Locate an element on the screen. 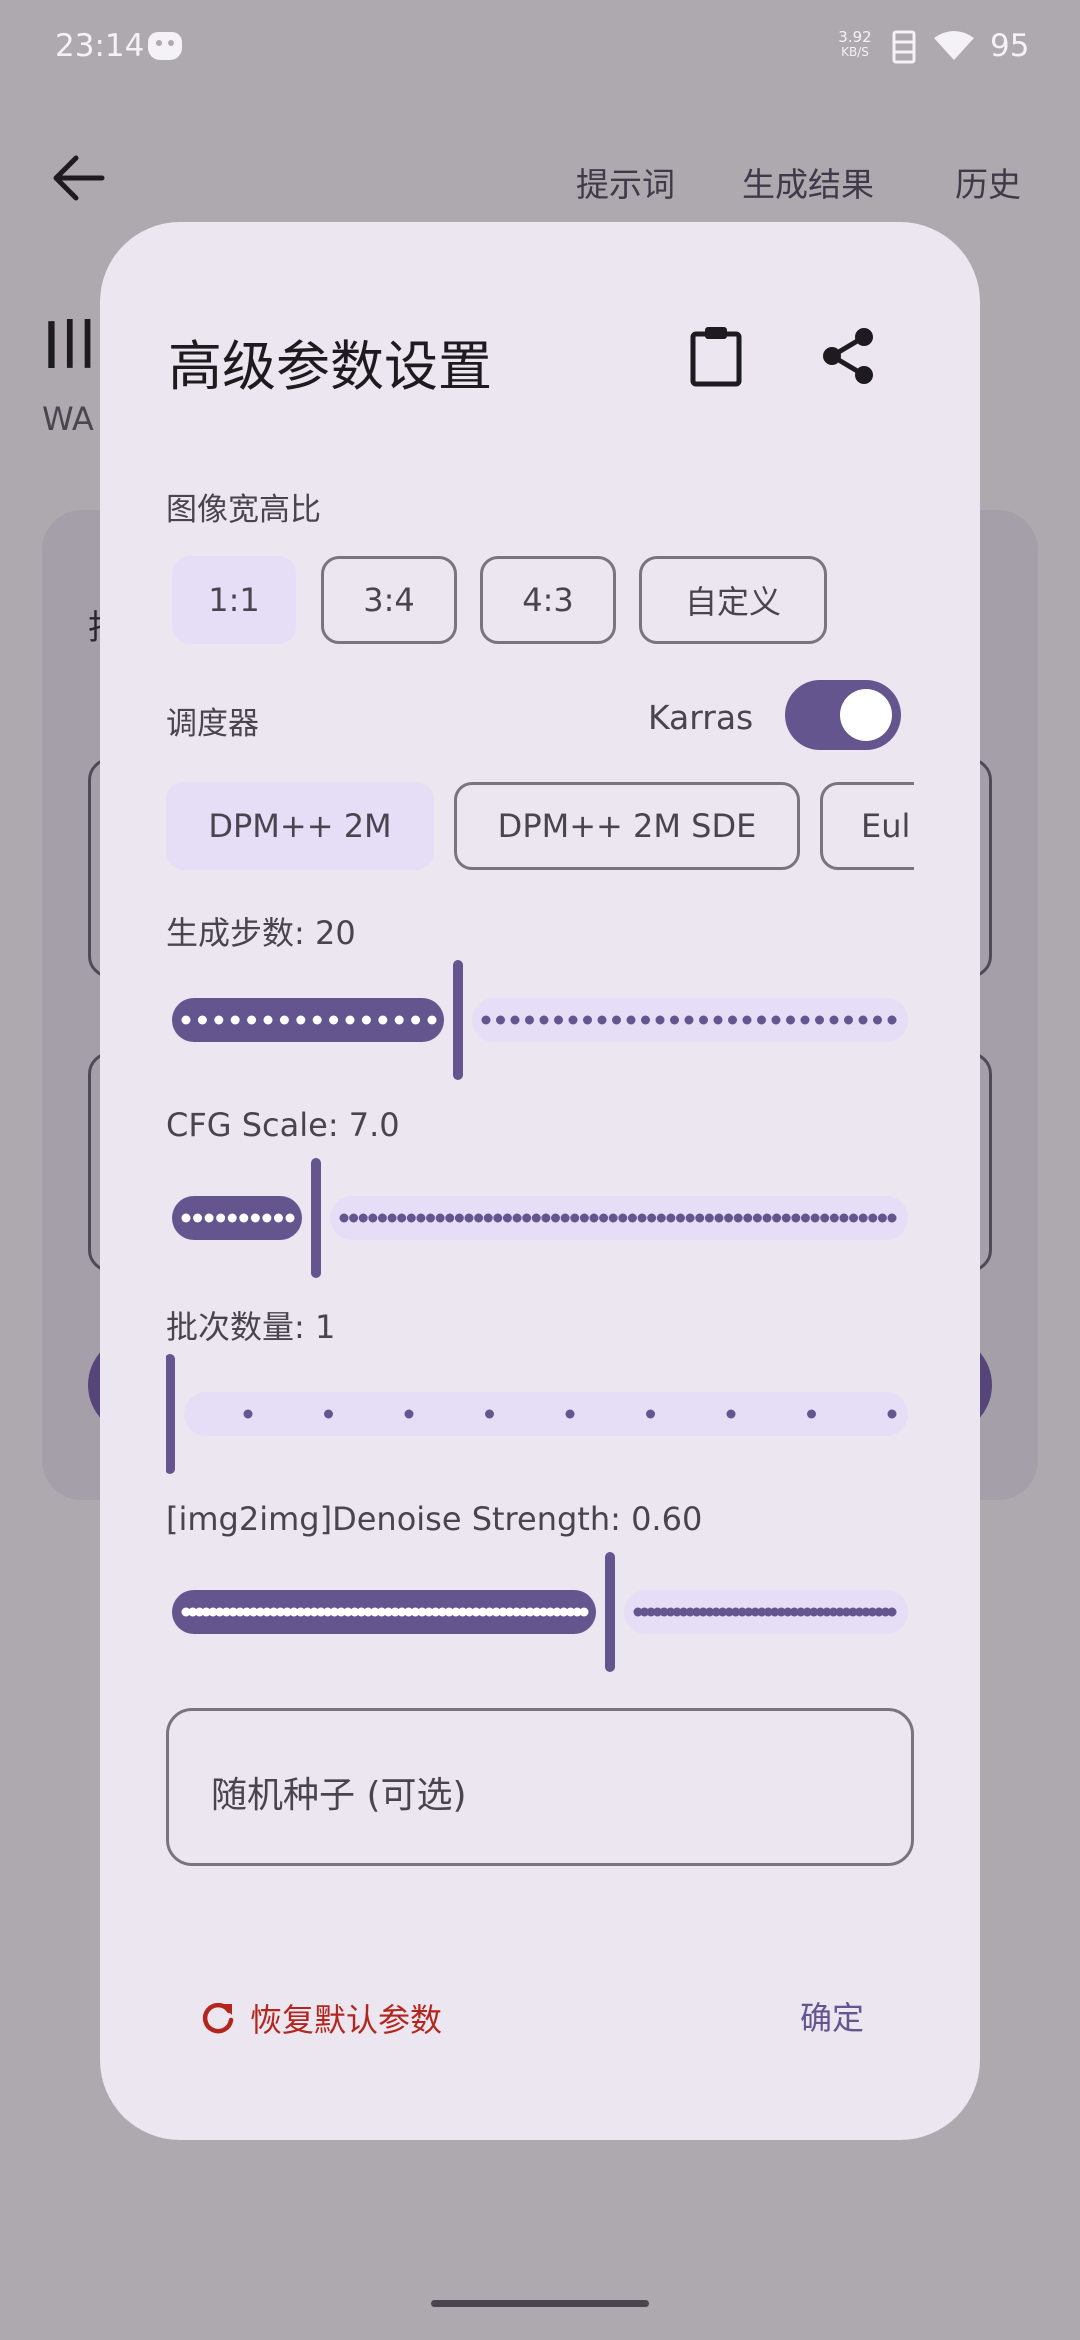 The width and height of the screenshot is (1080, 2340). karras-label: Karras is located at coordinates (701, 717).